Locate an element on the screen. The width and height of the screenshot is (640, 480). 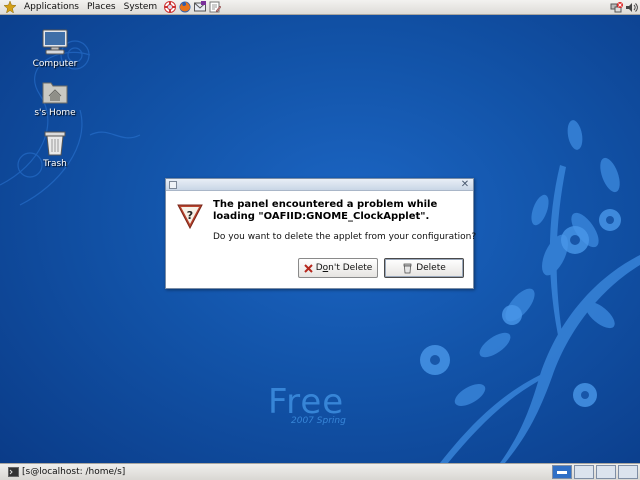
warning-question-icon: ? is located at coordinates (190, 217).